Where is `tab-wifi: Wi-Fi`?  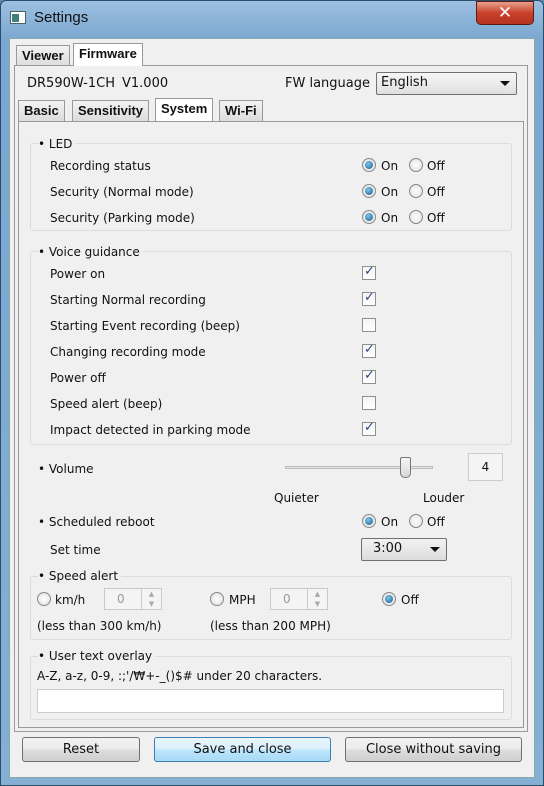 tab-wifi: Wi-Fi is located at coordinates (241, 110).